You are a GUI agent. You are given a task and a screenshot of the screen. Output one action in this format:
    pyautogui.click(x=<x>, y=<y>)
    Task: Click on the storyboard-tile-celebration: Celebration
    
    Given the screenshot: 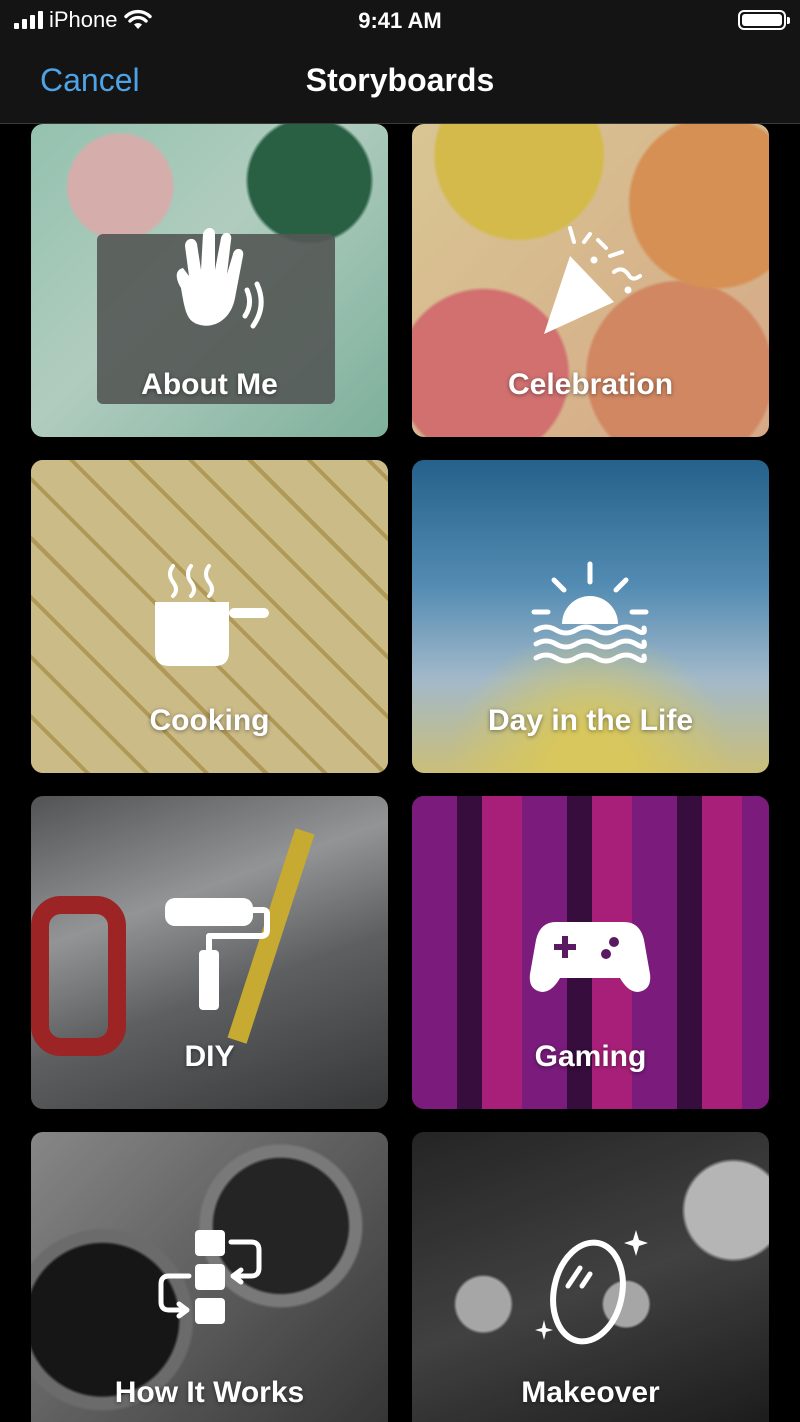 What is the action you would take?
    pyautogui.click(x=590, y=280)
    